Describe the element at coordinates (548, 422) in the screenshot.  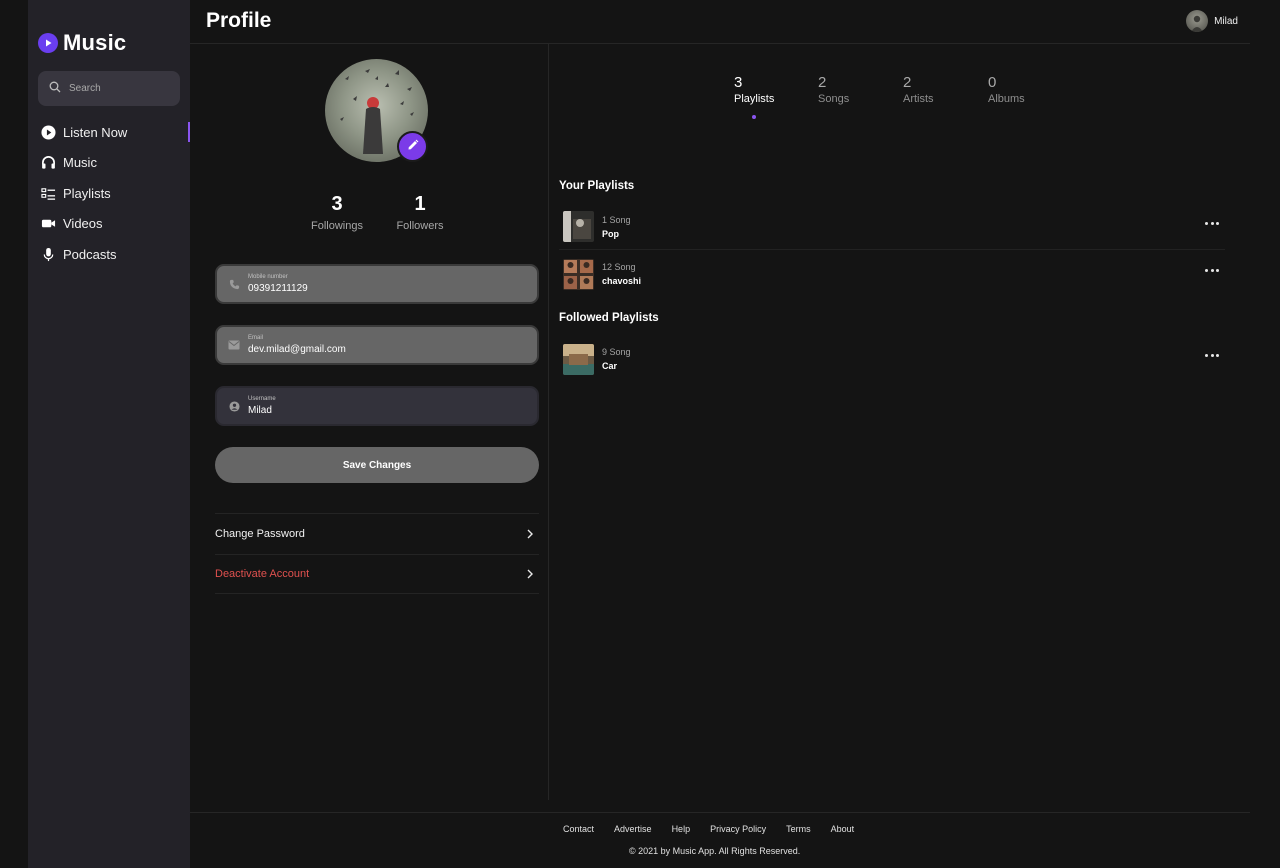
I see `column-divider` at that location.